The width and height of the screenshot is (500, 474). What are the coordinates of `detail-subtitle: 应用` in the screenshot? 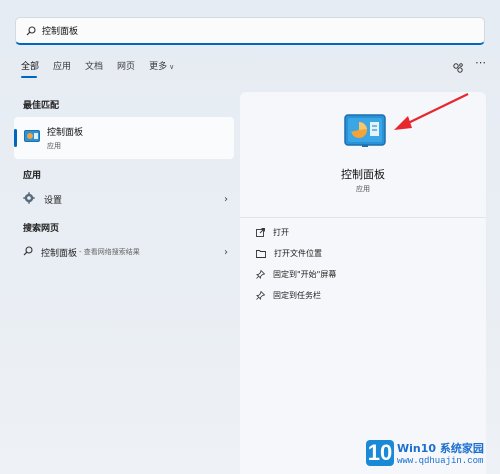 It's located at (363, 189).